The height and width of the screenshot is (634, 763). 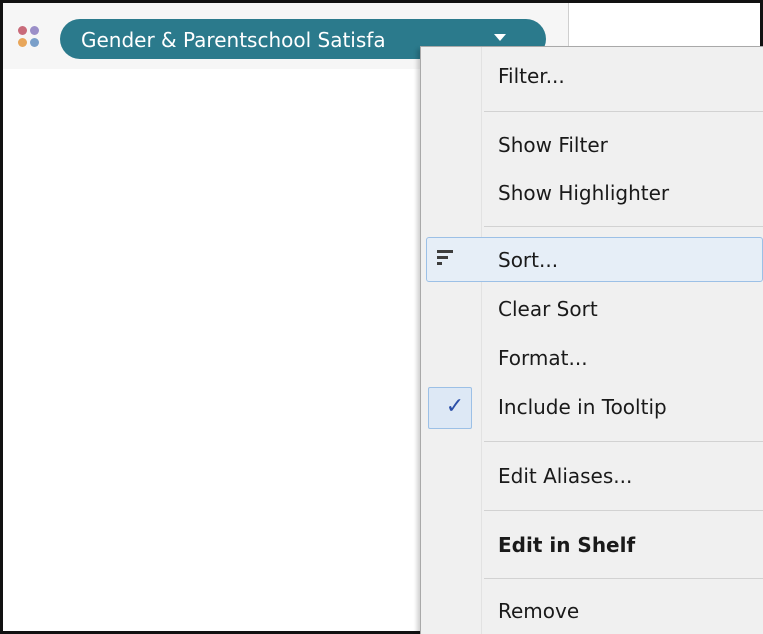 I want to click on chevron-down-icon, so click(x=500, y=37).